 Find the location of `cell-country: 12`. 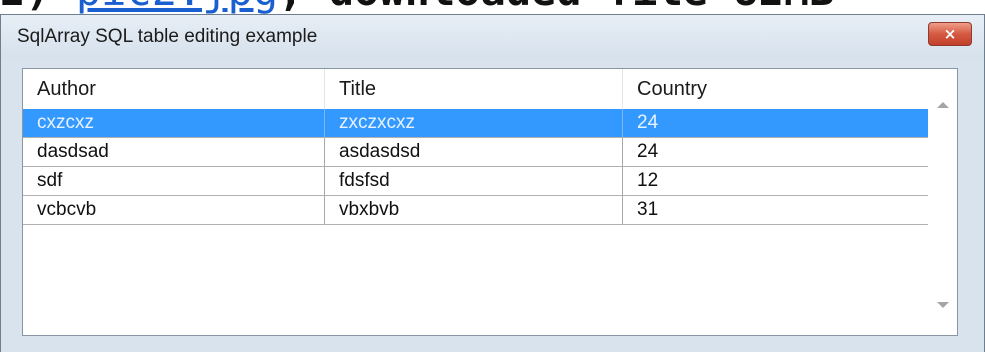

cell-country: 12 is located at coordinates (776, 181).